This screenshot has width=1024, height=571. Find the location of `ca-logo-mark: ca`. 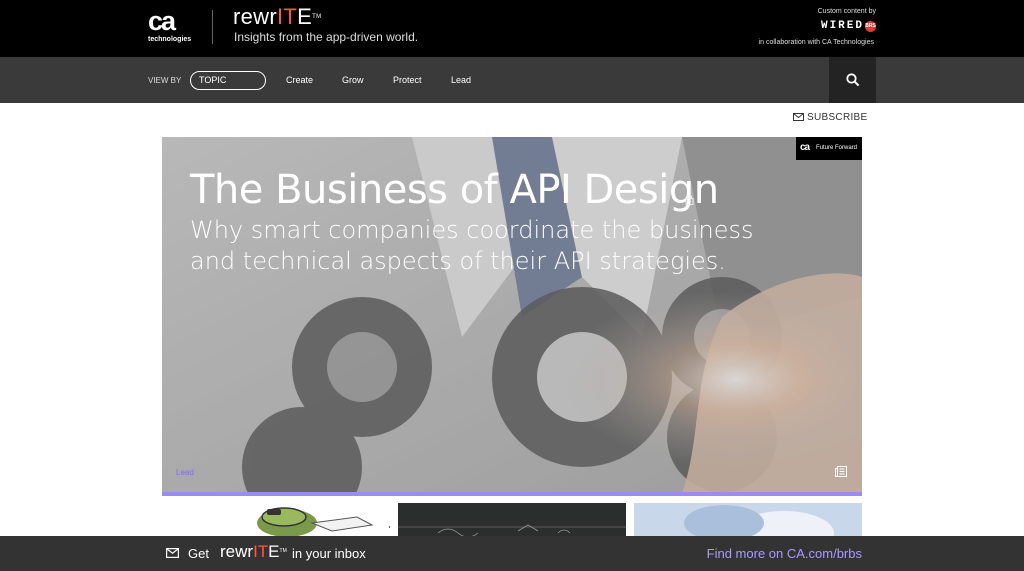

ca-logo-mark: ca is located at coordinates (162, 21).